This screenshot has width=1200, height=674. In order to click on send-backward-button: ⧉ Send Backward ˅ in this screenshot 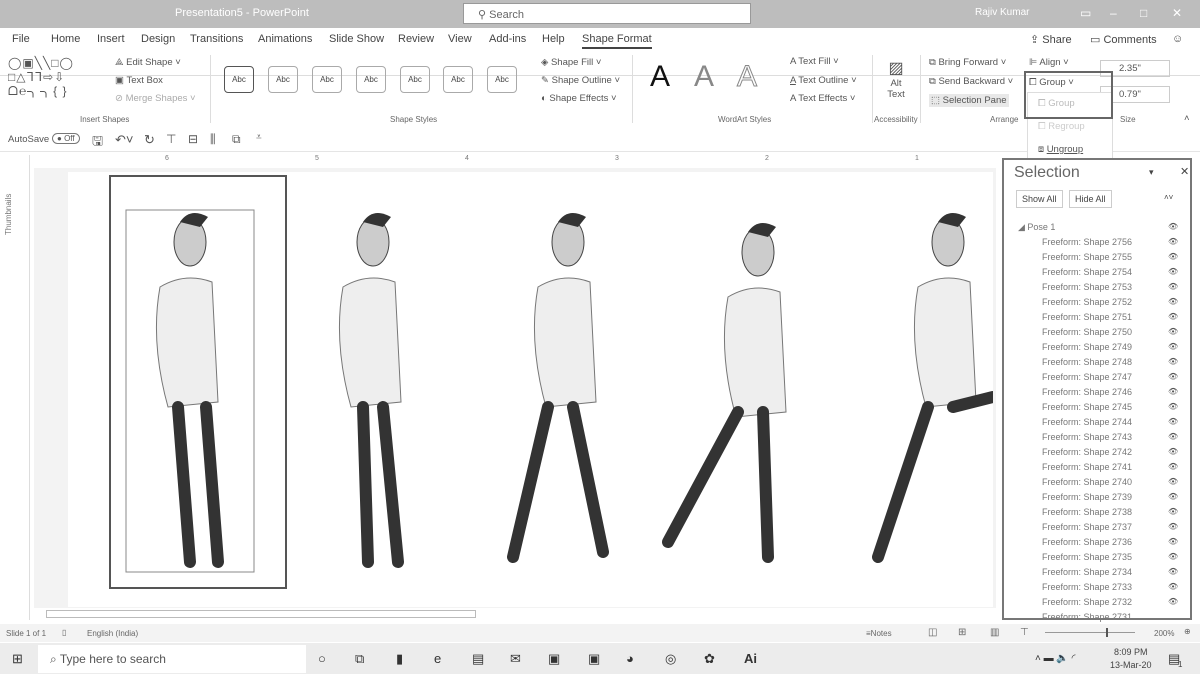, I will do `click(971, 81)`.